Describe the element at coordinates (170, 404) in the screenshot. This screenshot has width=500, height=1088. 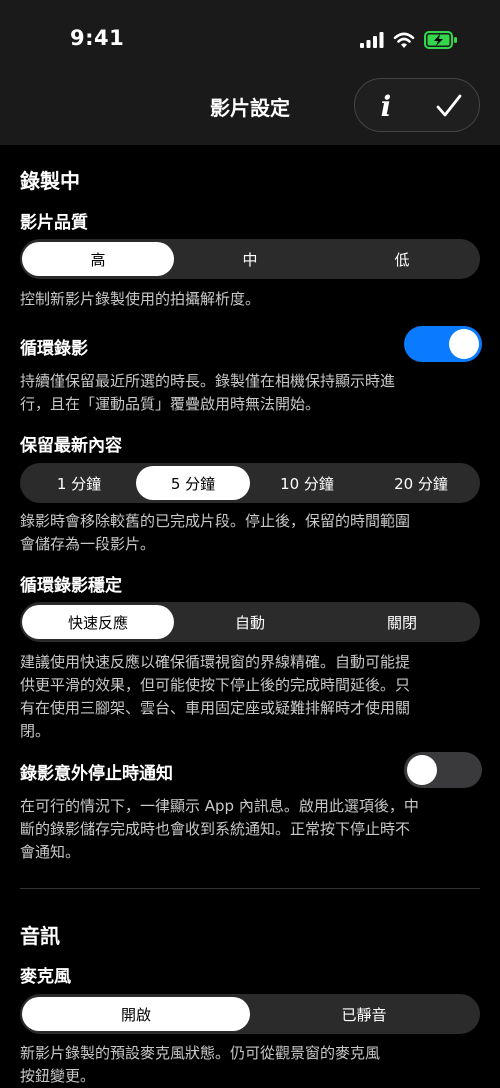
I see `desc-line: 行，且在「運動品質」覆疊啟用時無法開始。` at that location.